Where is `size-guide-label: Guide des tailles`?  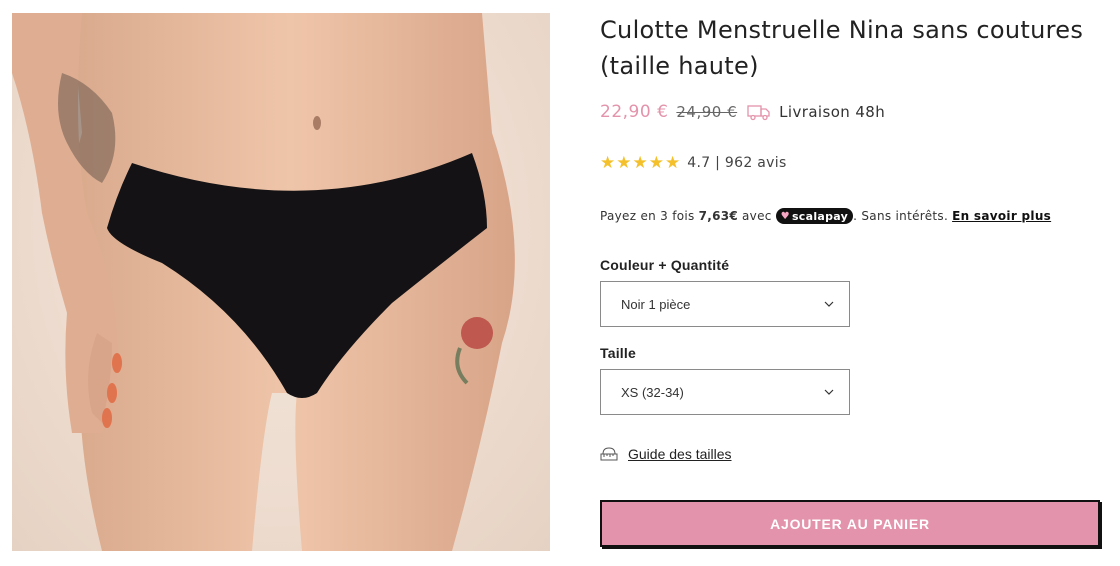 size-guide-label: Guide des tailles is located at coordinates (680, 454).